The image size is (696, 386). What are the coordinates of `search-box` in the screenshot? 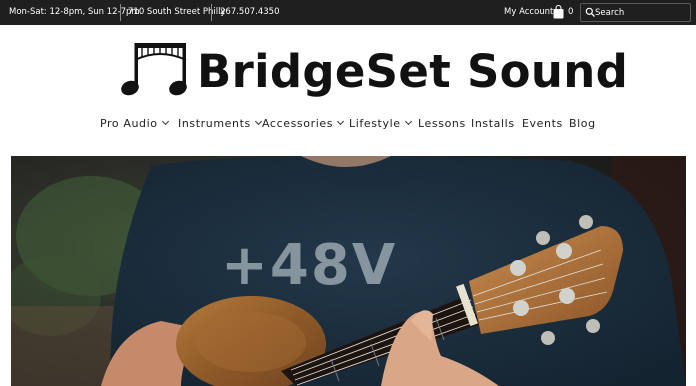 It's located at (635, 12).